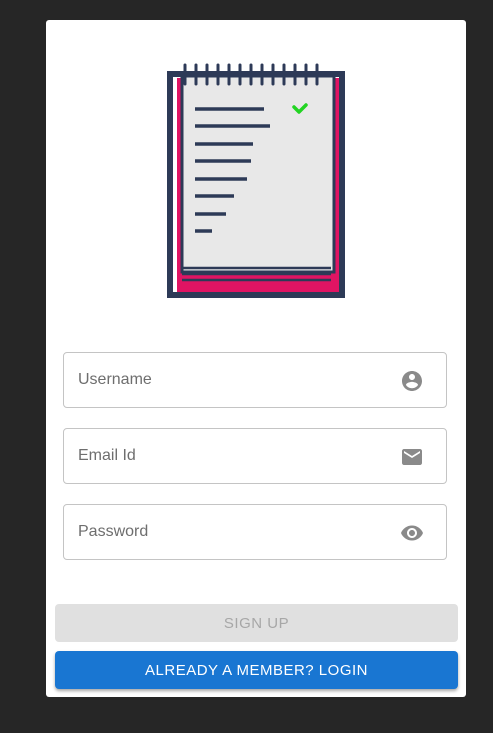  Describe the element at coordinates (412, 533) in the screenshot. I see `eye-icon` at that location.